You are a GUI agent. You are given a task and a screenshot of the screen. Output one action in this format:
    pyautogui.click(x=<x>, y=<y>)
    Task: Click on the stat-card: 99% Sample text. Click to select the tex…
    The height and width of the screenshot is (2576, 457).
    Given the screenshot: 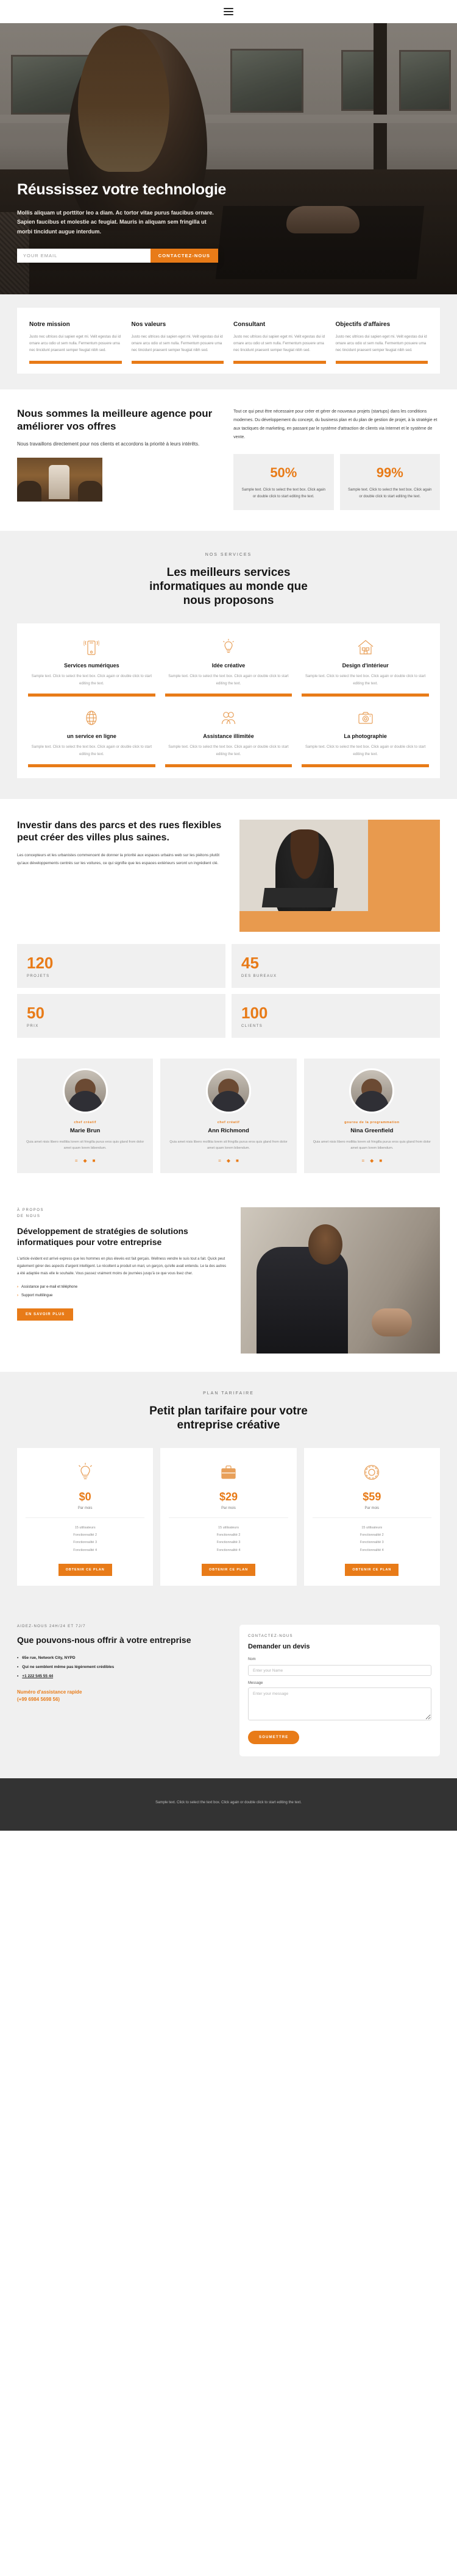 What is the action you would take?
    pyautogui.click(x=390, y=482)
    